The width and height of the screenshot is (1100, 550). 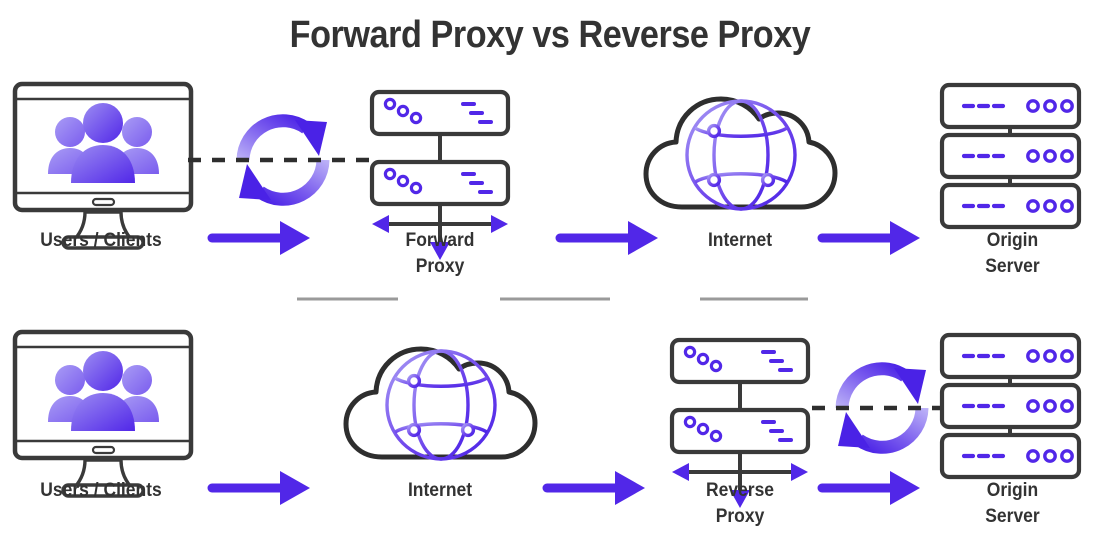 I want to click on server-rack-icon-top, so click(x=1010, y=156).